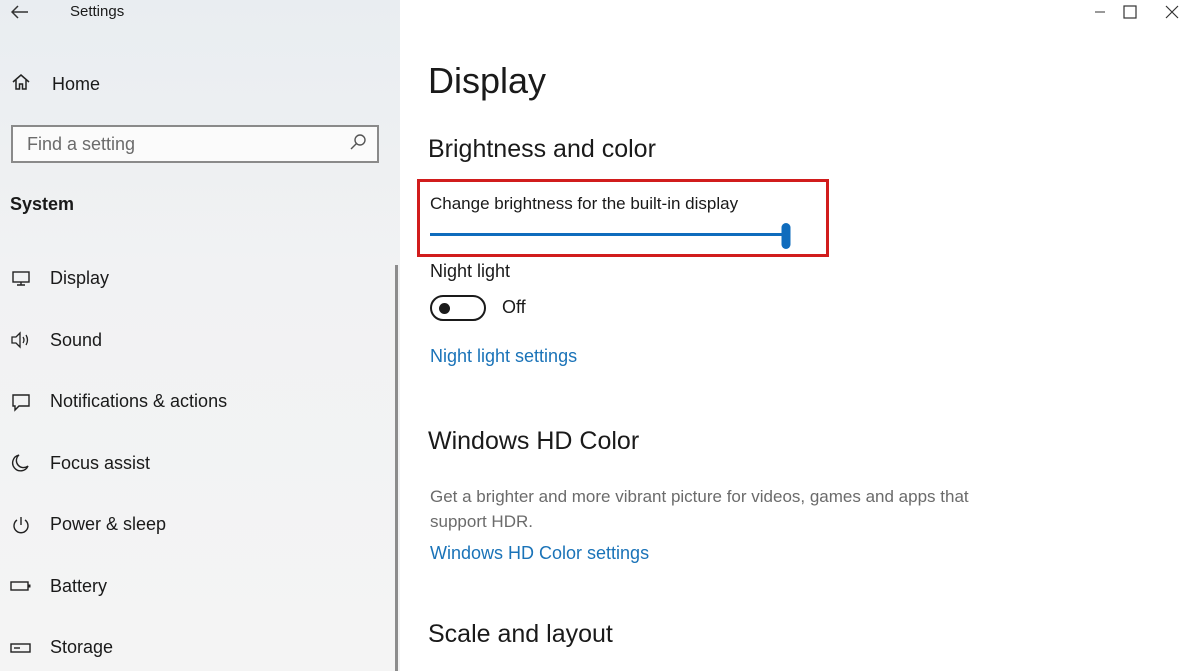  What do you see at coordinates (458, 308) in the screenshot?
I see `night-light-toggle` at bounding box center [458, 308].